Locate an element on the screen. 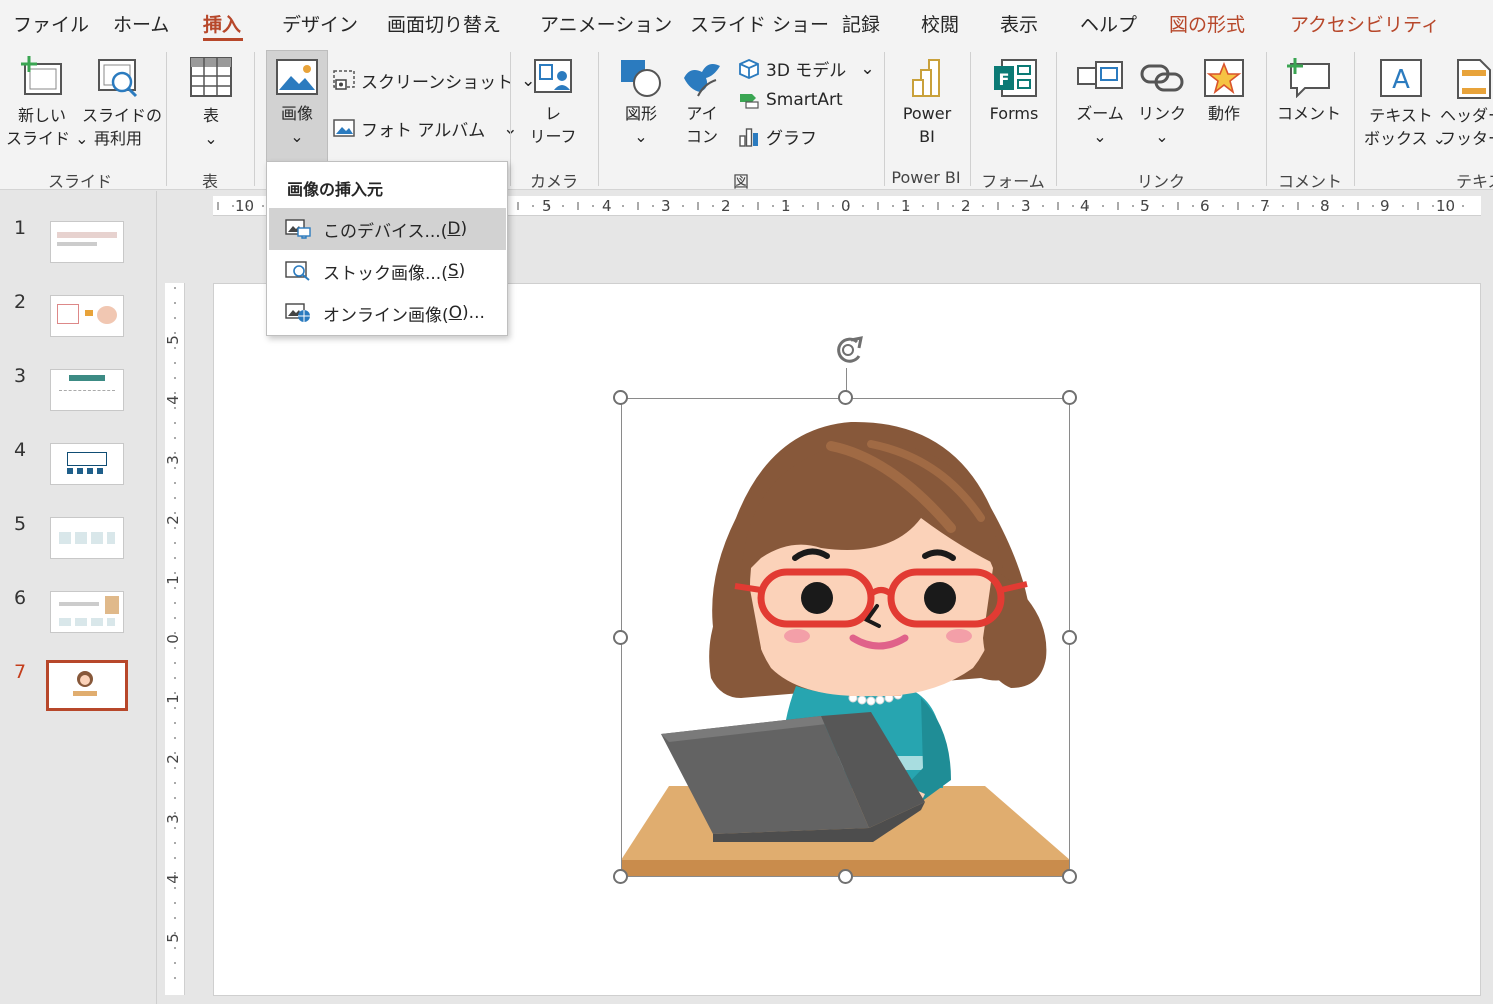 This screenshot has height=1004, width=1493. picture-icon is located at coordinates (297, 77).